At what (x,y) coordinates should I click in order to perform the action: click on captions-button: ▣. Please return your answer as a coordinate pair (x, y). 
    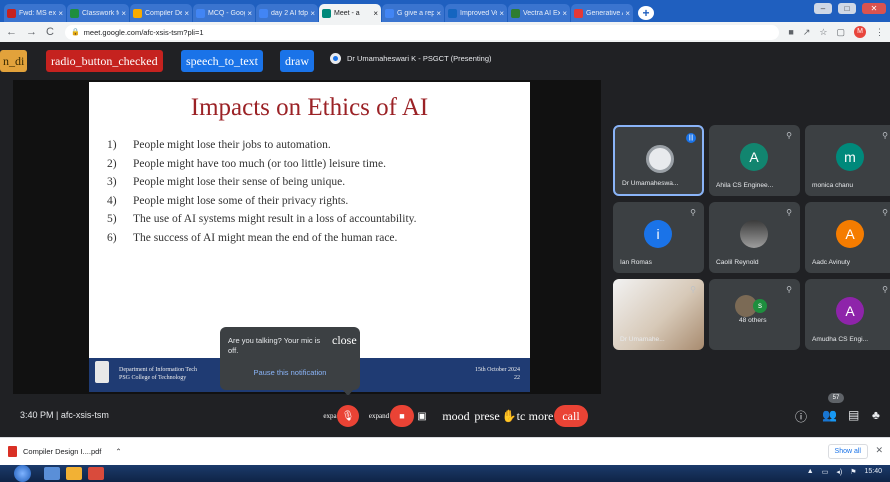
    Looking at the image, I should click on (422, 416).